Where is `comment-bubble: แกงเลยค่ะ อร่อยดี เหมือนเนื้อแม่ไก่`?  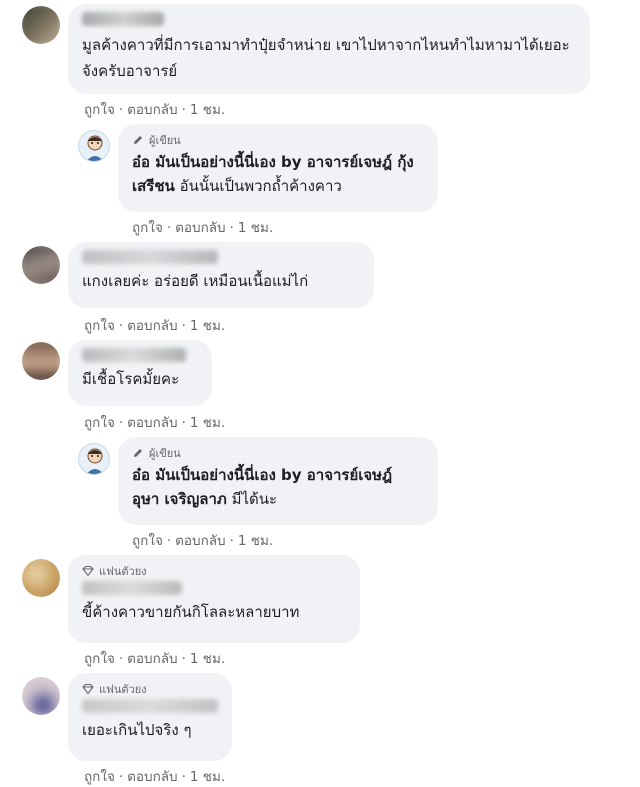 comment-bubble: แกงเลยค่ะ อร่อยดี เหมือนเนื้อแม่ไก่ is located at coordinates (221, 275).